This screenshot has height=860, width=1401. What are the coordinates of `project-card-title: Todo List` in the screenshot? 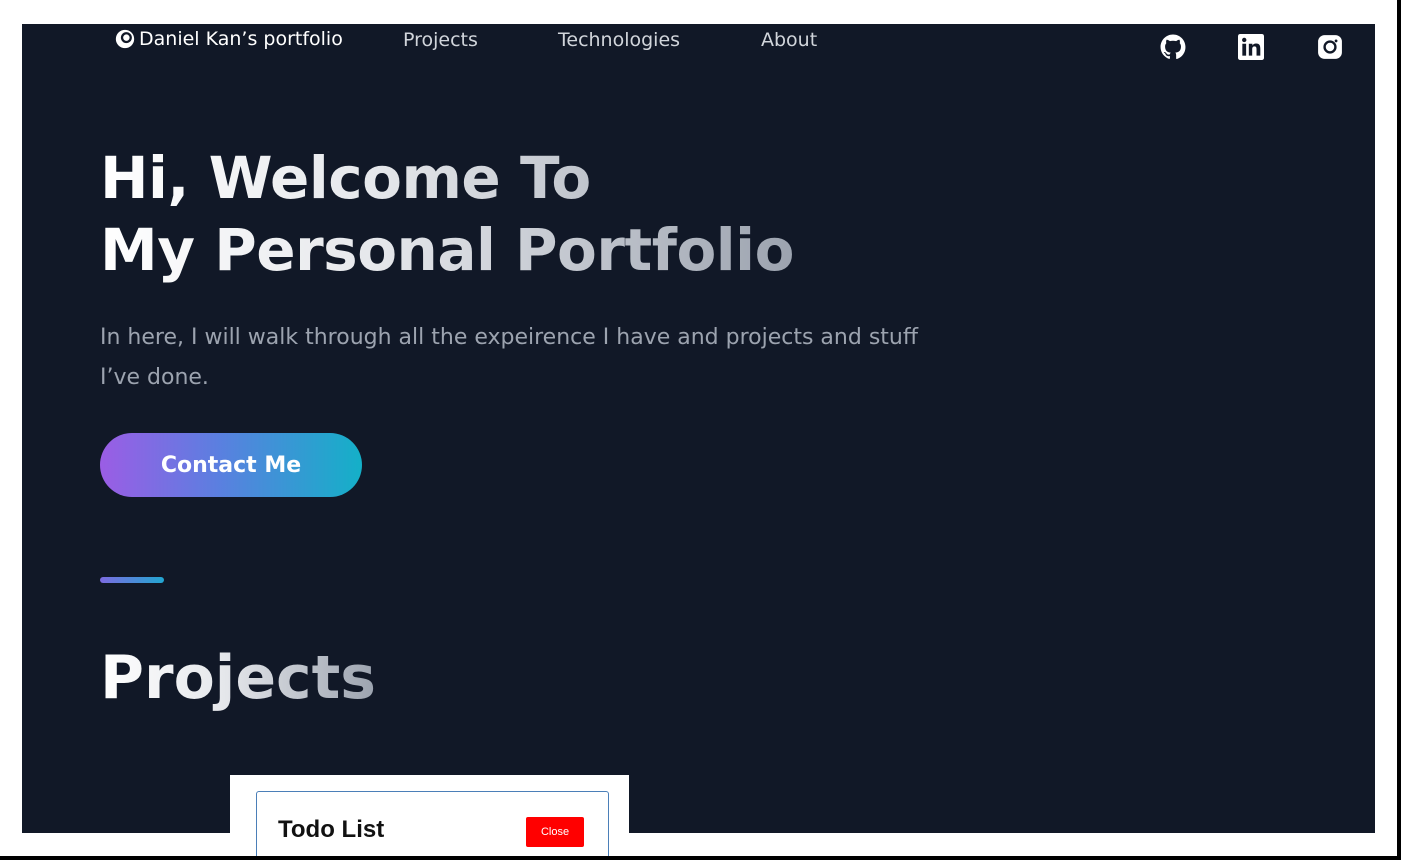 It's located at (331, 829).